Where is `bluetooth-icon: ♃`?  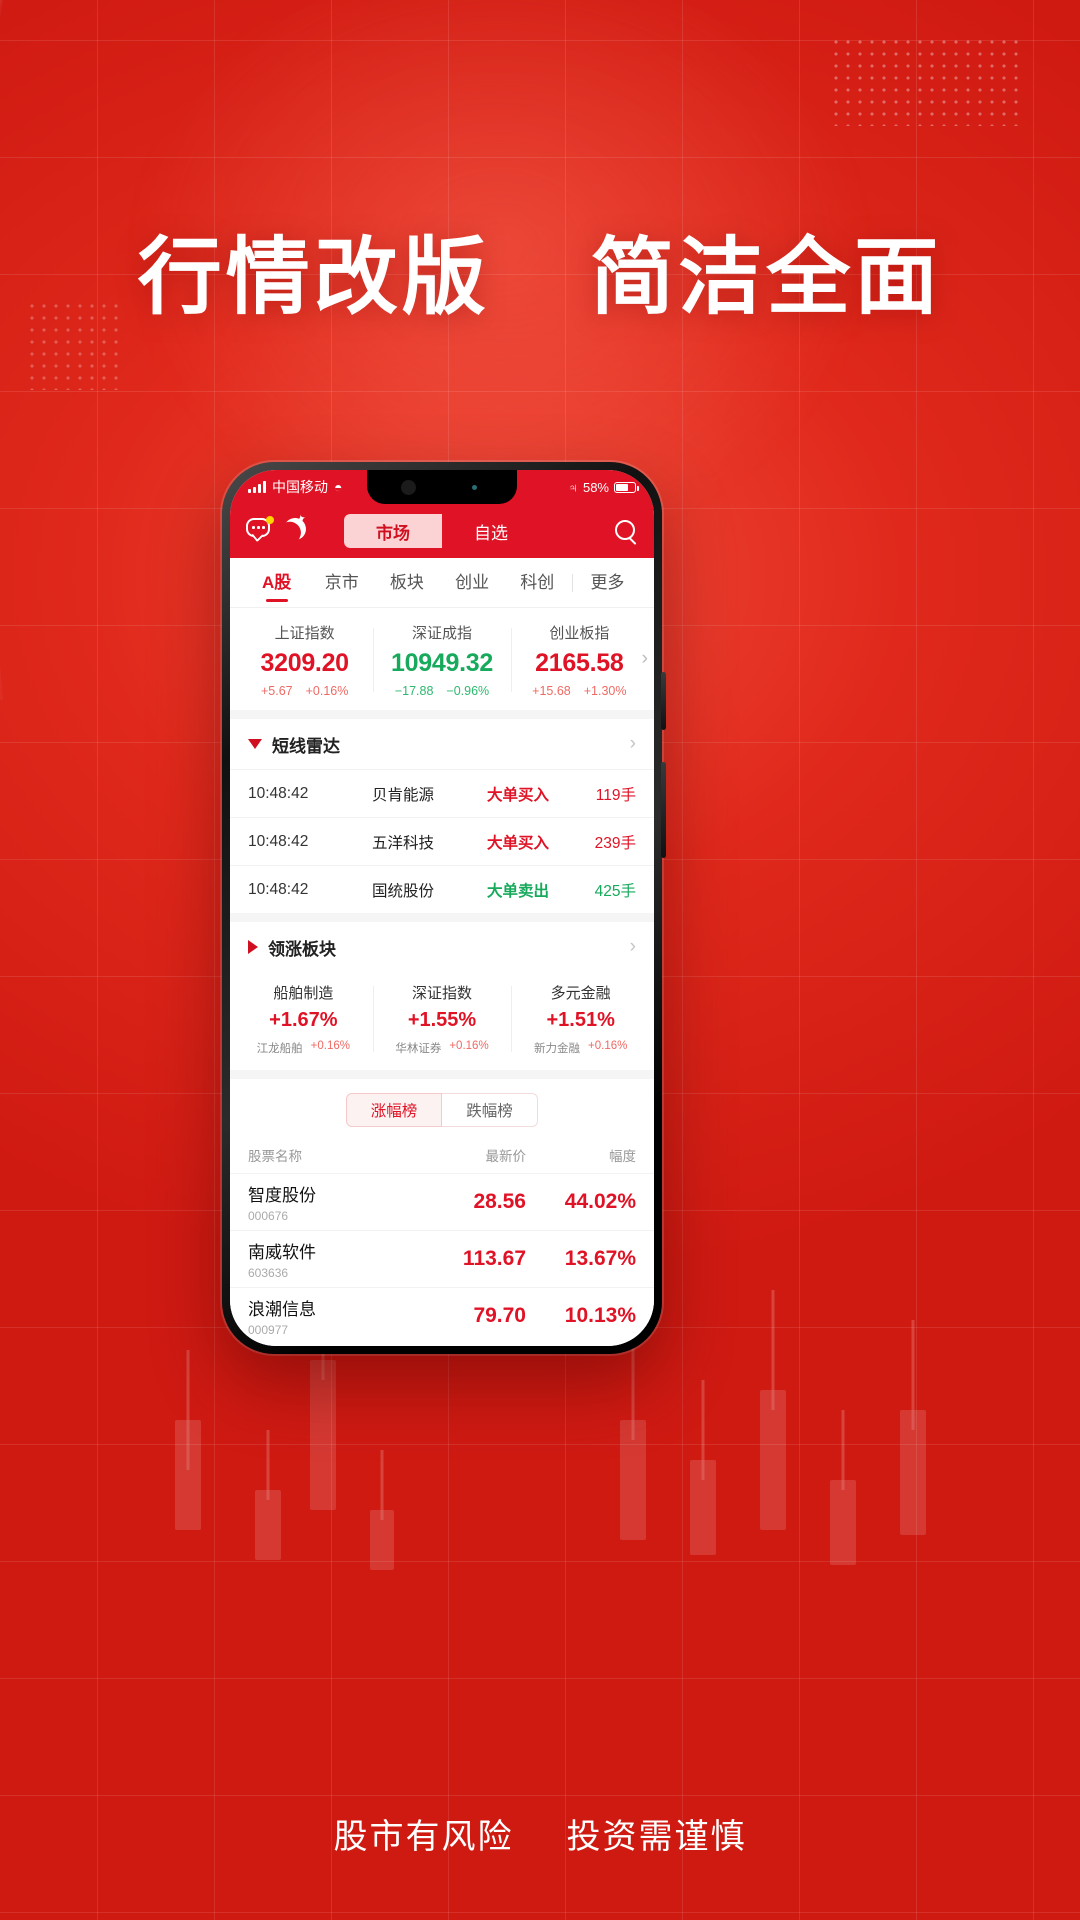
bluetooth-icon: ♃ is located at coordinates (573, 487).